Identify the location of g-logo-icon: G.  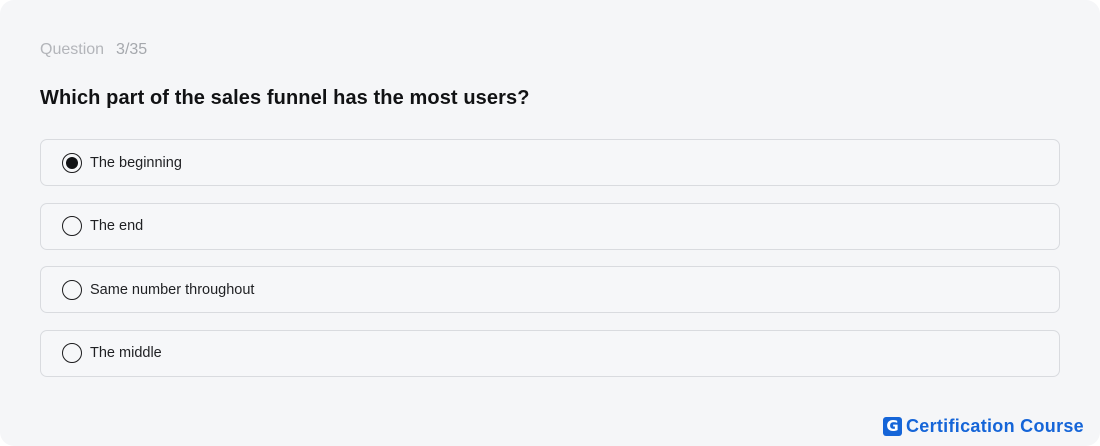
(892, 426).